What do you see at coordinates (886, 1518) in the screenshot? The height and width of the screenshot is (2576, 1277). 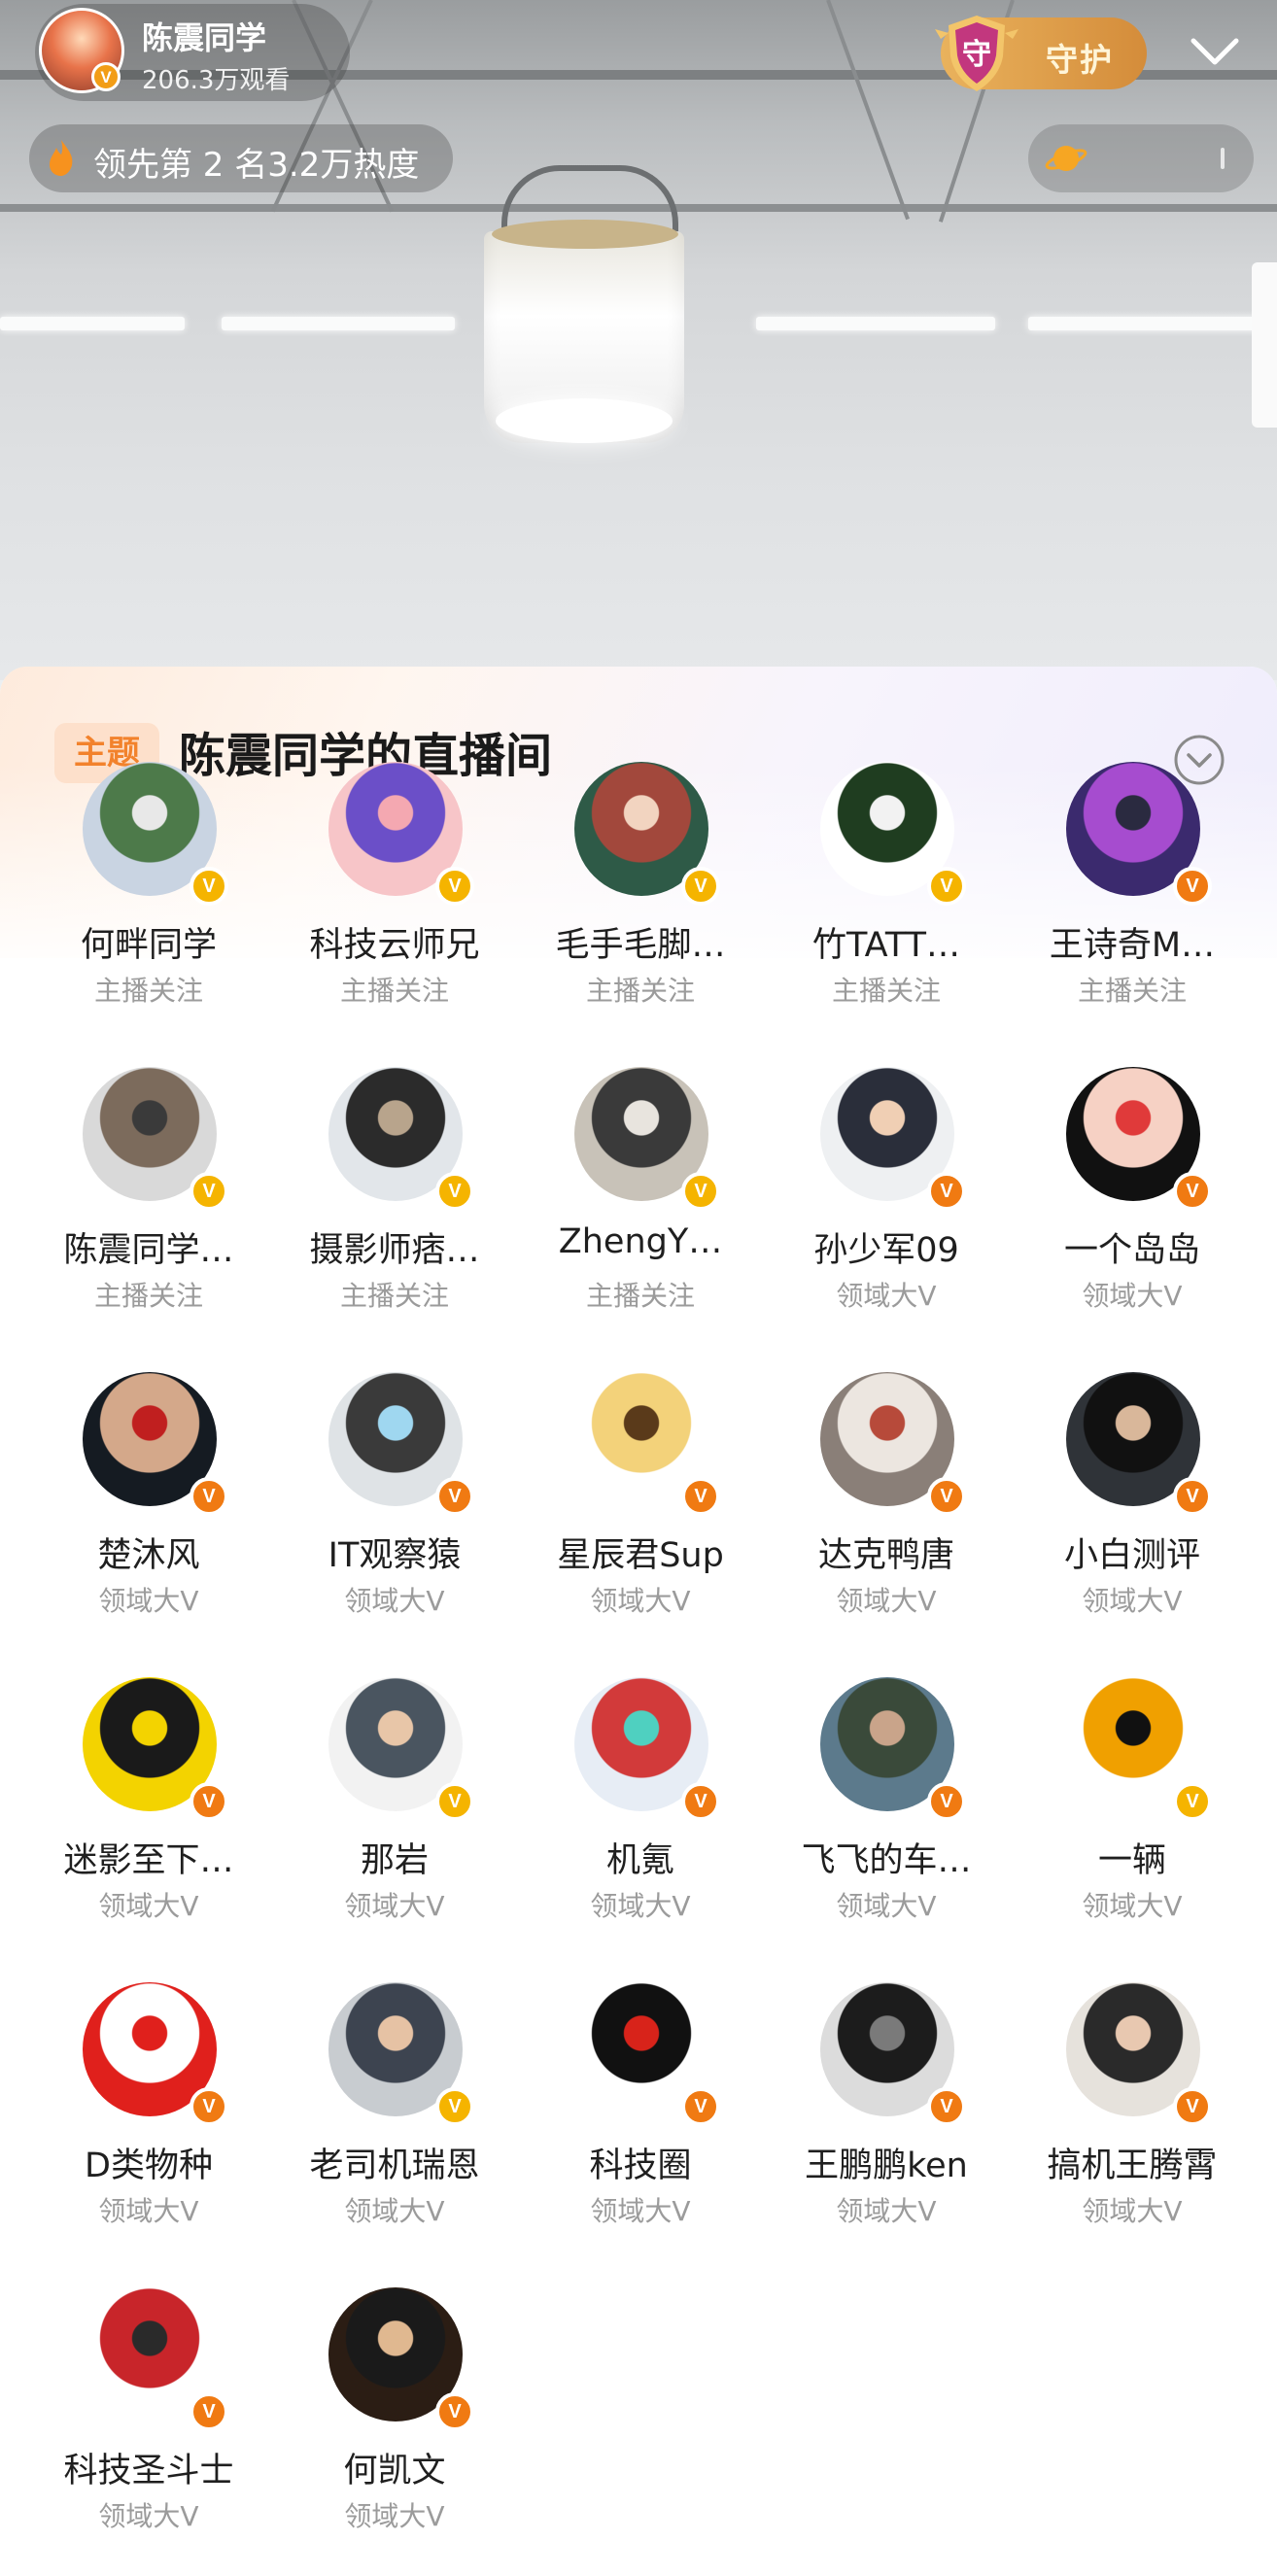 I see `user-card: V 达克鸭唐 领域大V` at bounding box center [886, 1518].